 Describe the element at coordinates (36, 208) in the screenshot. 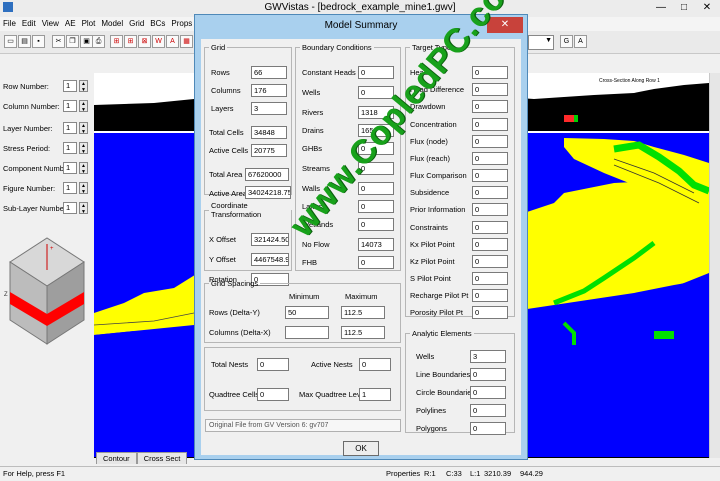

I see `sub-layer-number-label: Sub-Layer Number:` at that location.